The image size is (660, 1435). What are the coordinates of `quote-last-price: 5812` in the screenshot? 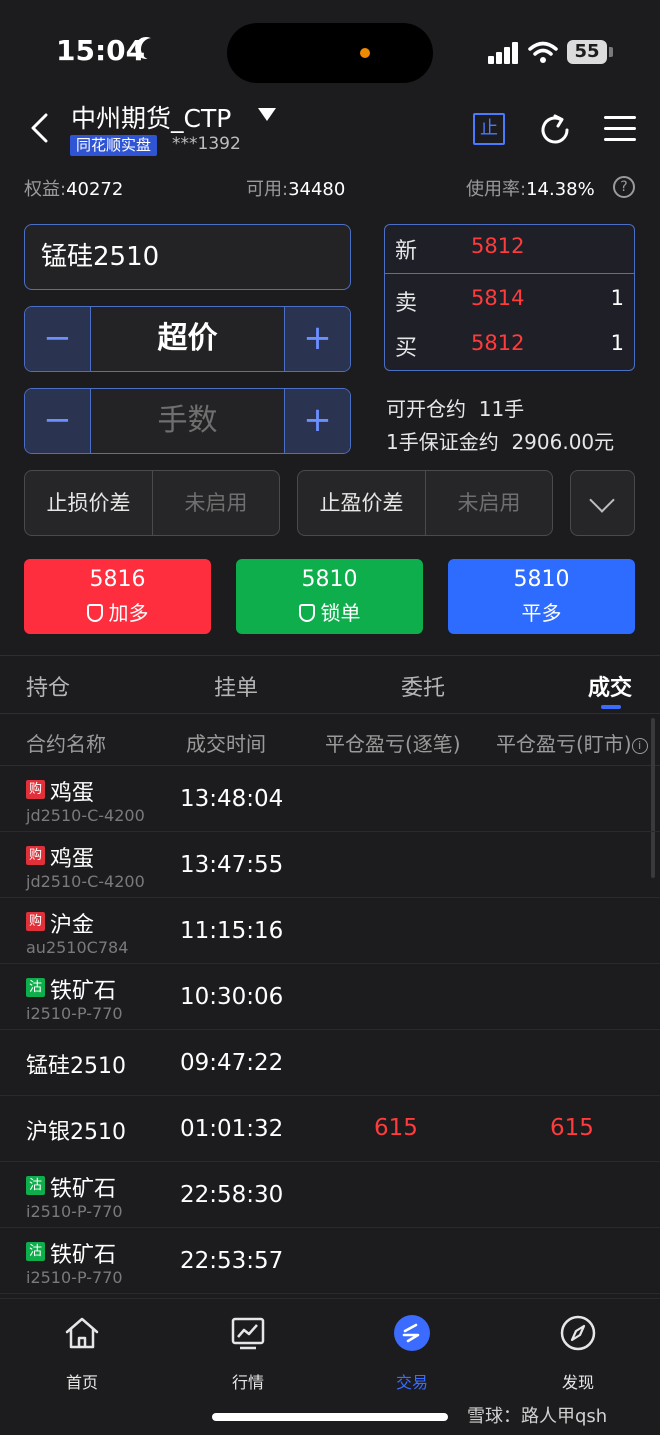 It's located at (498, 246).